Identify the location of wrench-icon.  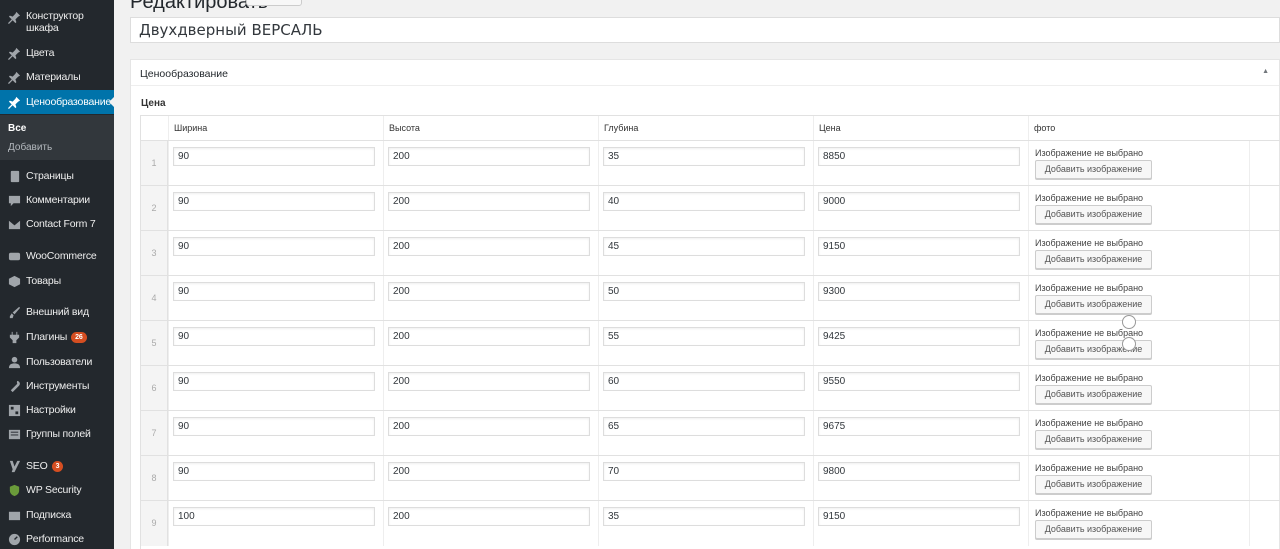
(14, 386).